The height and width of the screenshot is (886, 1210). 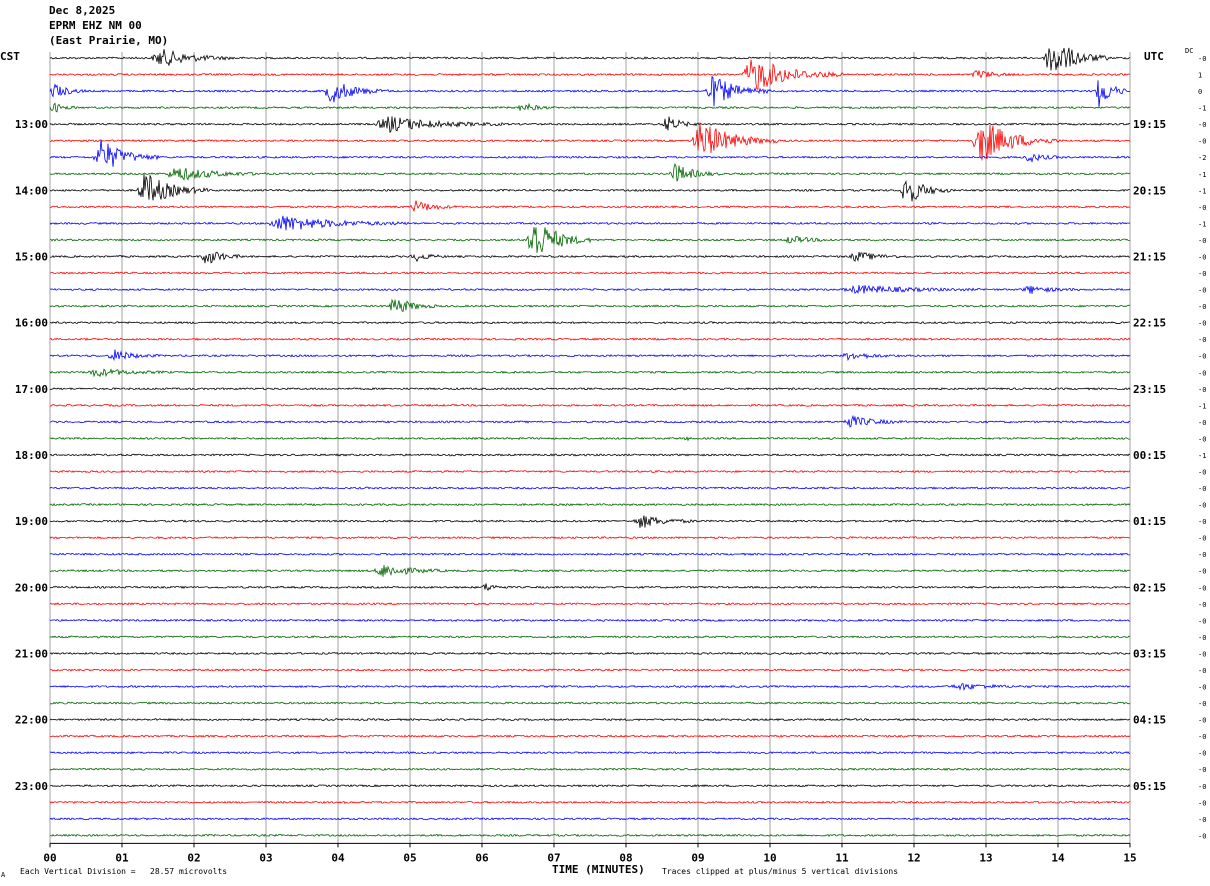 I want to click on x-tick-label: 00, so click(x=49, y=857).